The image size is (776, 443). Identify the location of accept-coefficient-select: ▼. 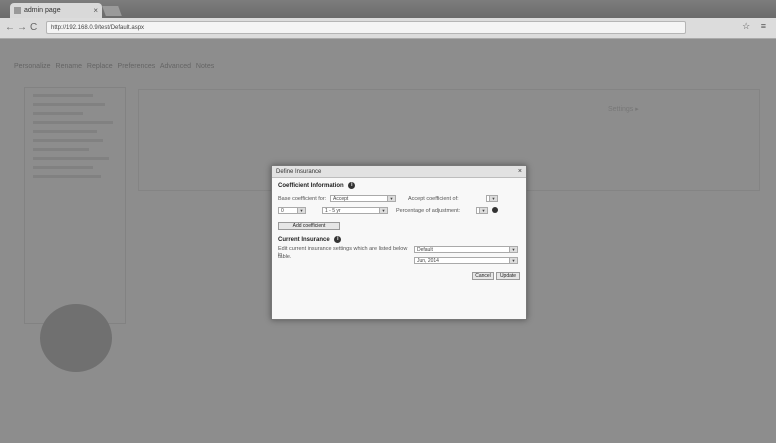
(492, 198).